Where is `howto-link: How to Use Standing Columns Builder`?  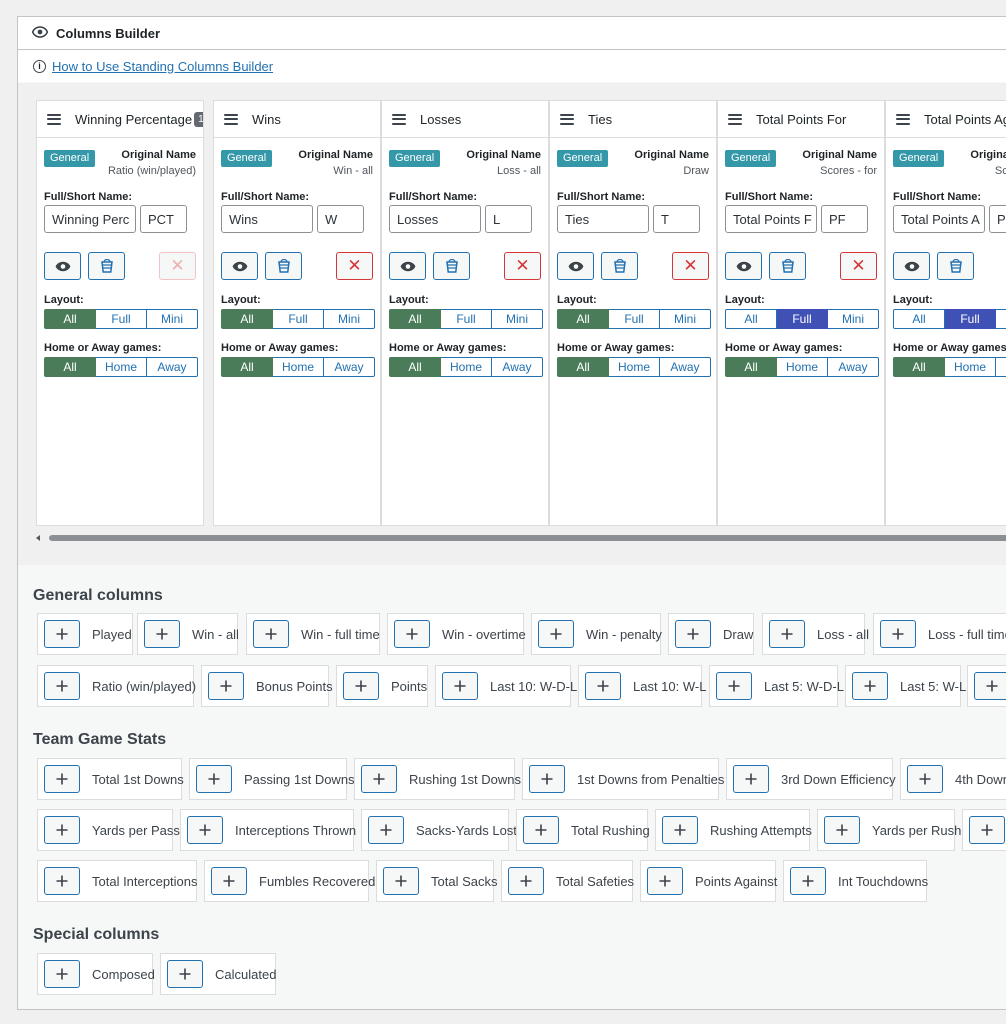 howto-link: How to Use Standing Columns Builder is located at coordinates (162, 66).